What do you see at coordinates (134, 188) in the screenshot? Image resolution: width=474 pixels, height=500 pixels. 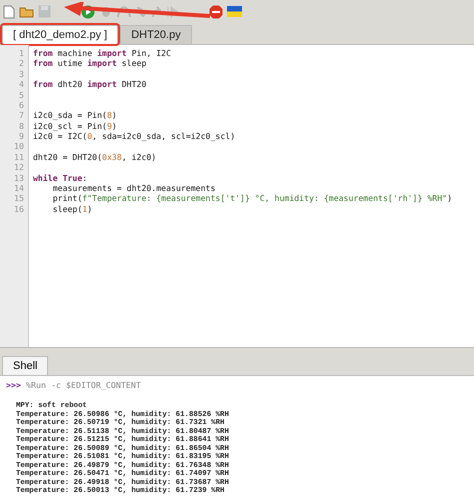 I see `code-line: measurements = dht20.measurements` at bounding box center [134, 188].